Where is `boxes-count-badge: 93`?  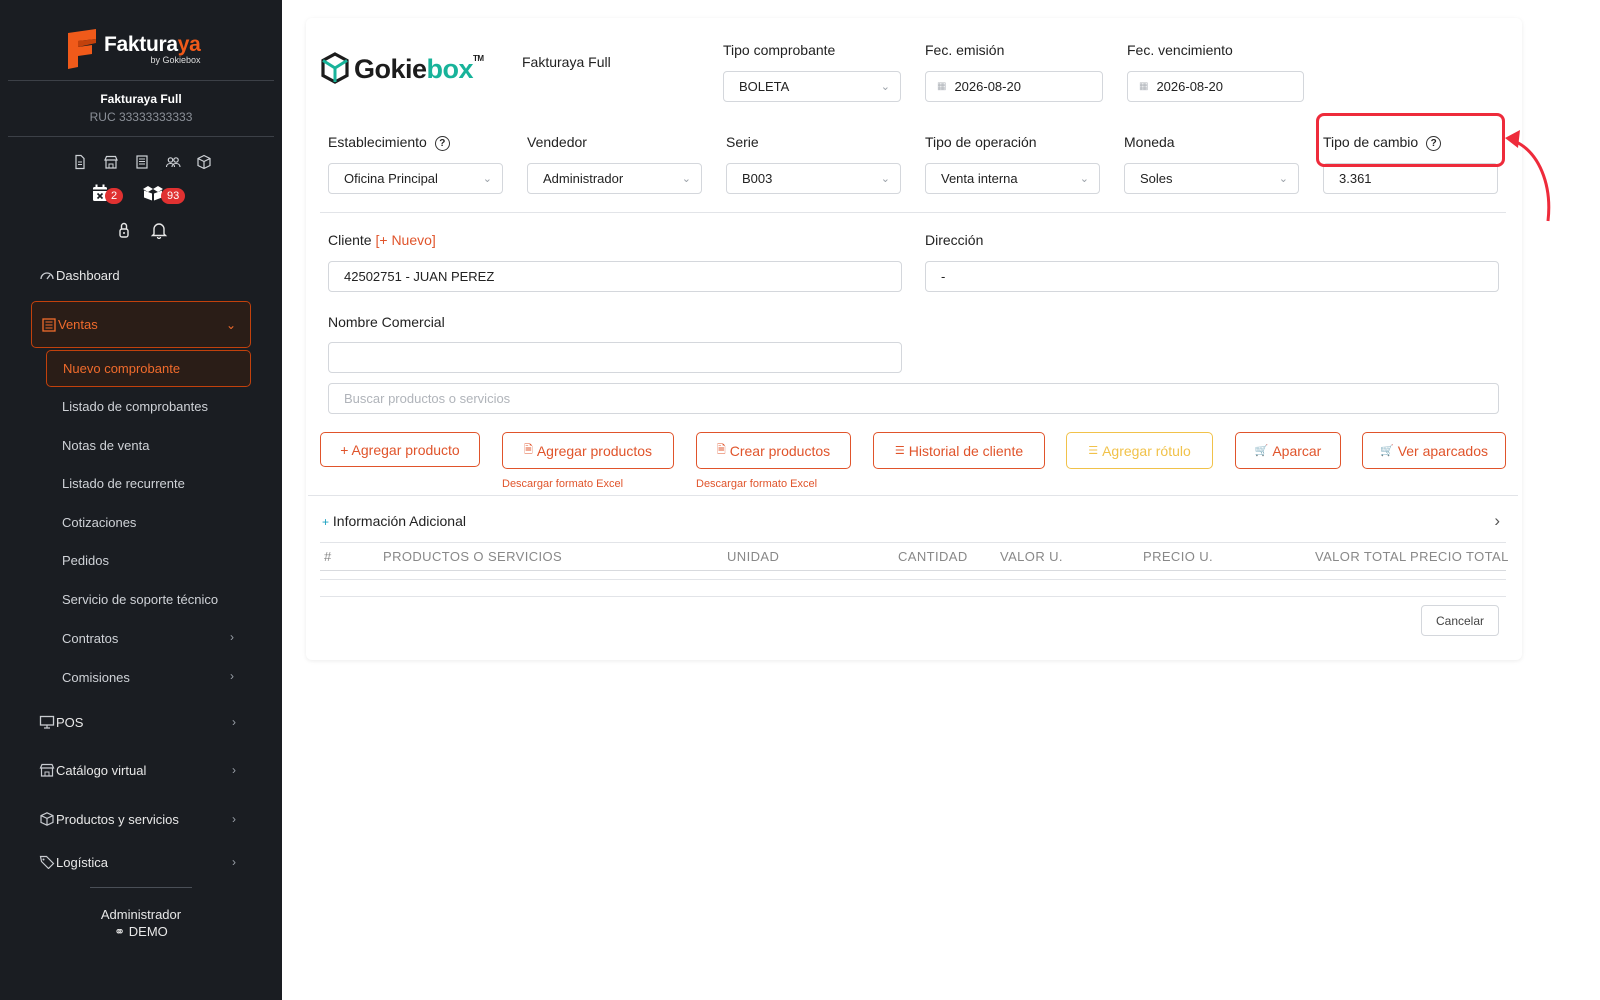 boxes-count-badge: 93 is located at coordinates (173, 196).